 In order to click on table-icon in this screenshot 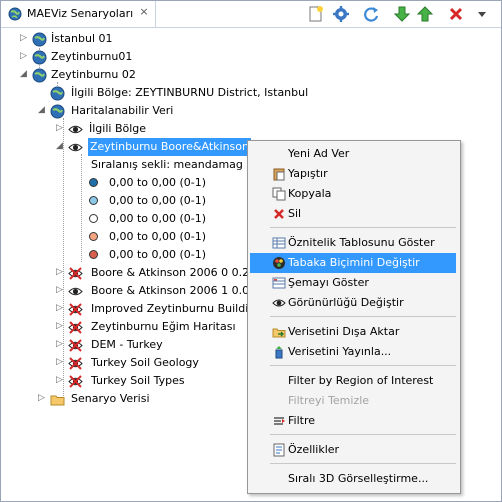, I will do `click(279, 243)`.